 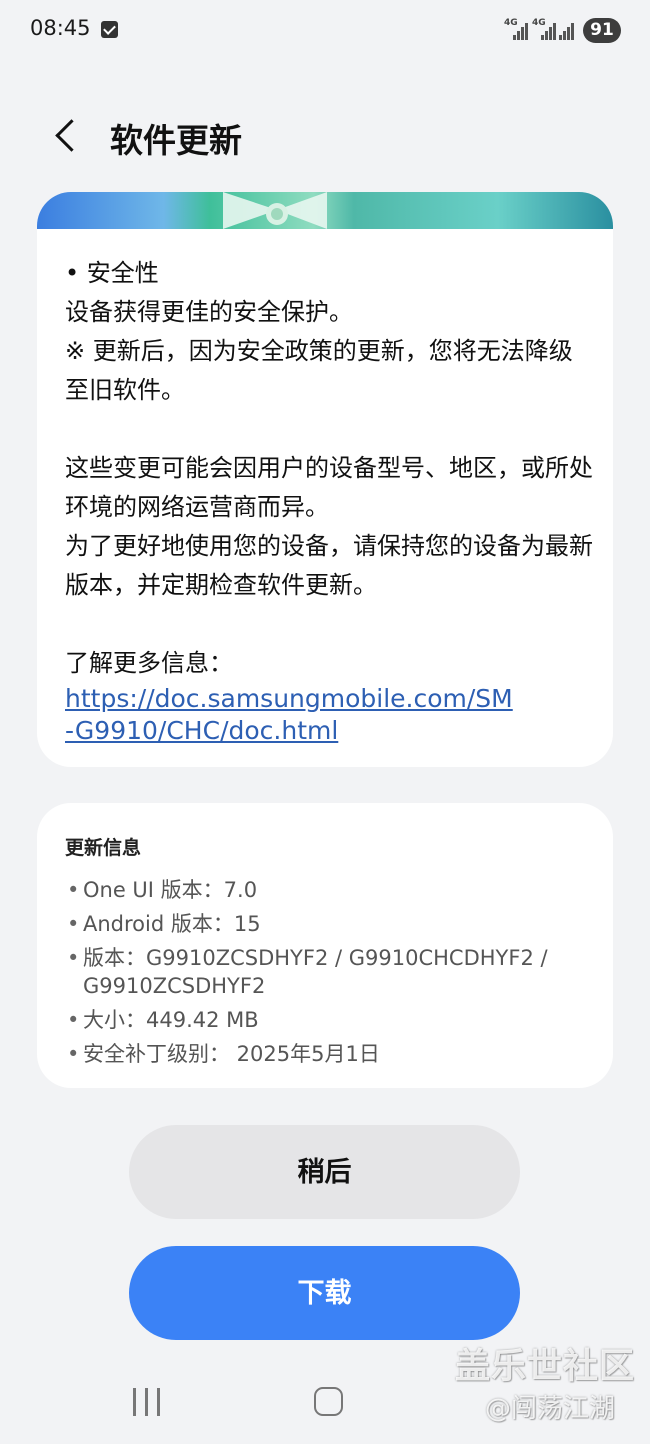 I want to click on banner-illustration, so click(x=325, y=210).